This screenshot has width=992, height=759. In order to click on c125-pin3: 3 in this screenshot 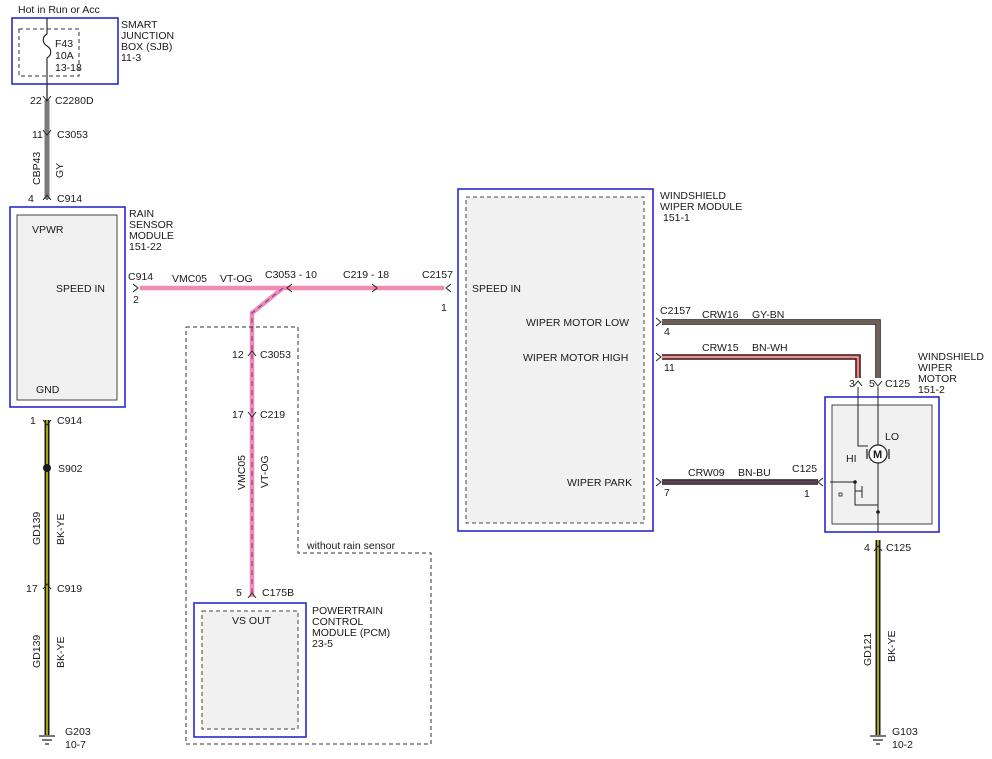, I will do `click(852, 384)`.